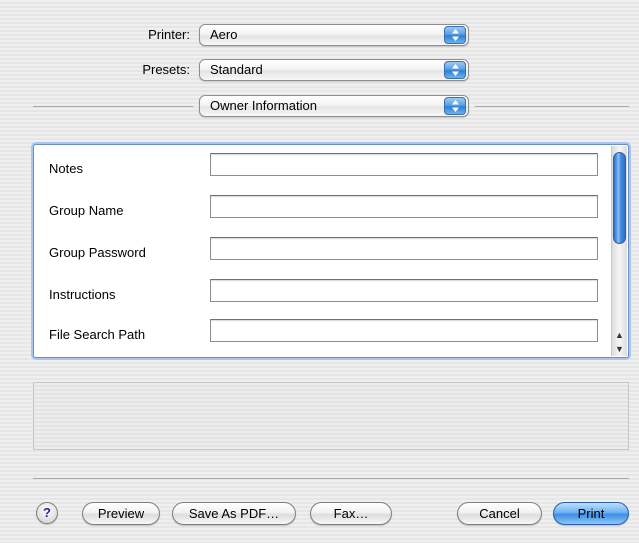 The width and height of the screenshot is (639, 543). Describe the element at coordinates (331, 416) in the screenshot. I see `info-area` at that location.